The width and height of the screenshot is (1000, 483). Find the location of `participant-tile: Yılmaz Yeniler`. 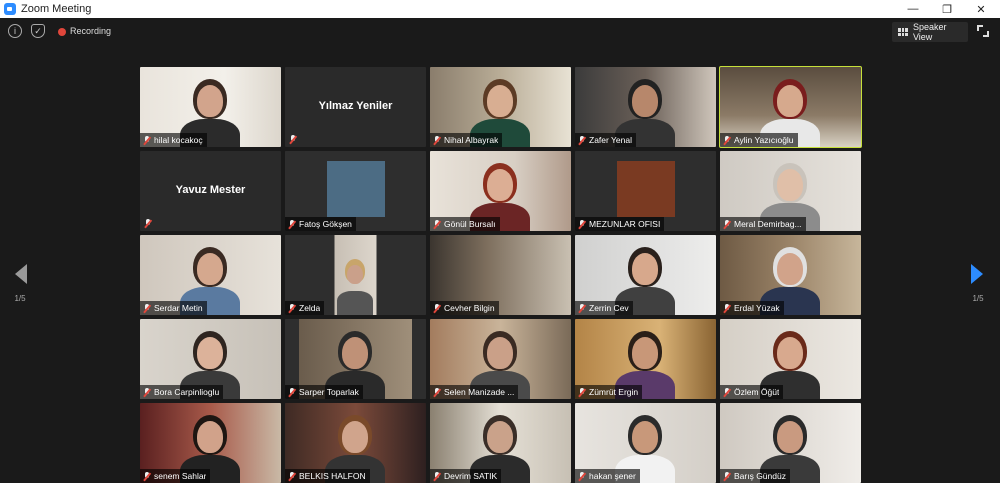

participant-tile: Yılmaz Yeniler is located at coordinates (355, 107).